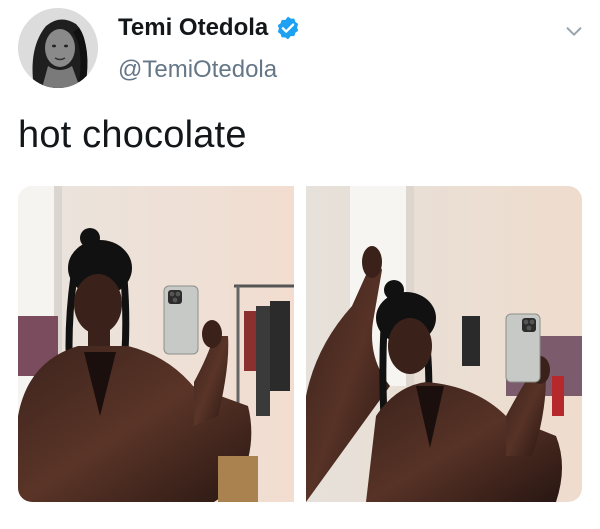 This screenshot has width=600, height=529. What do you see at coordinates (288, 28) in the screenshot?
I see `verified-badge-icon` at bounding box center [288, 28].